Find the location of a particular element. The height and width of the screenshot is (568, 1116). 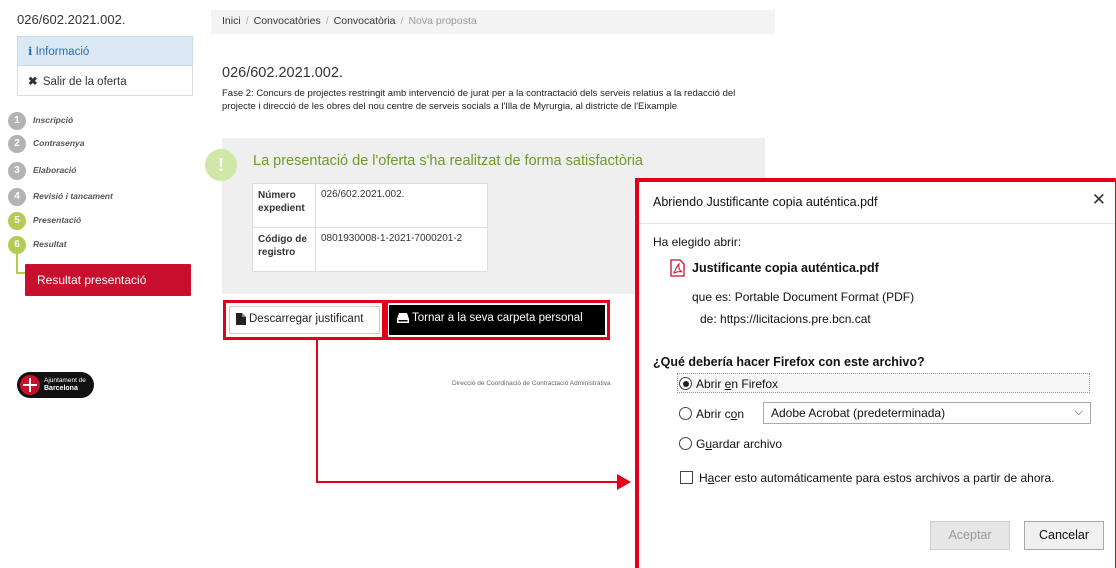

breadcrumb-convocatoria: Convocatòria is located at coordinates (365, 21).